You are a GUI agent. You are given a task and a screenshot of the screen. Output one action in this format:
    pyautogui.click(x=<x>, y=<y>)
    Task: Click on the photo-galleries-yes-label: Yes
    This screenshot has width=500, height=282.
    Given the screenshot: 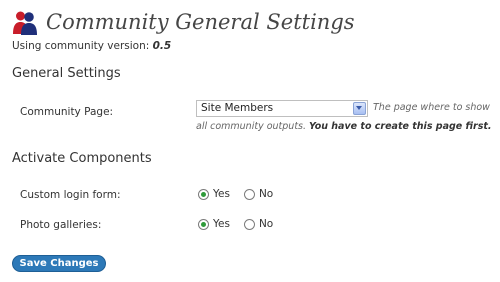 What is the action you would take?
    pyautogui.click(x=221, y=224)
    